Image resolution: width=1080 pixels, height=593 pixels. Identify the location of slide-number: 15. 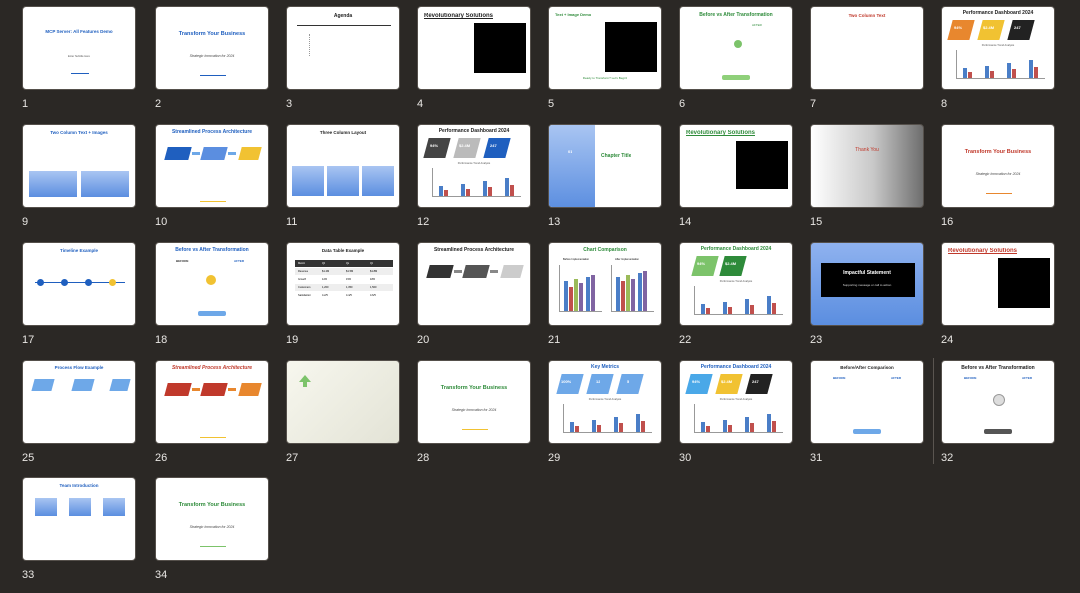
(816, 222).